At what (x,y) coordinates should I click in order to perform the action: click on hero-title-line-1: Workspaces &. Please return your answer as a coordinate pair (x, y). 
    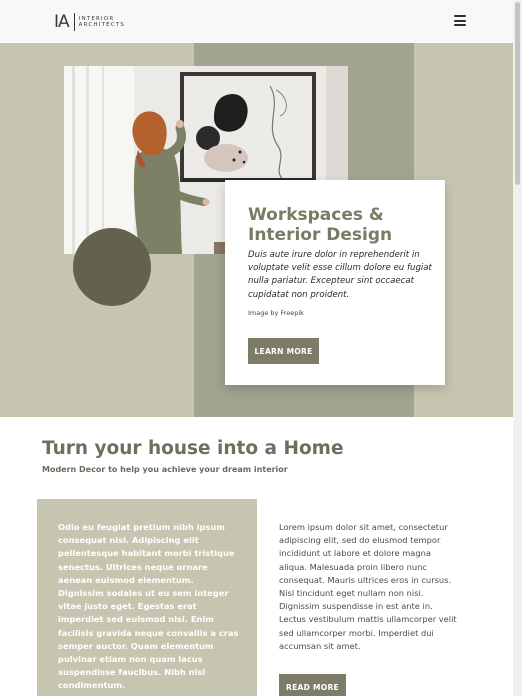
    Looking at the image, I should click on (316, 215).